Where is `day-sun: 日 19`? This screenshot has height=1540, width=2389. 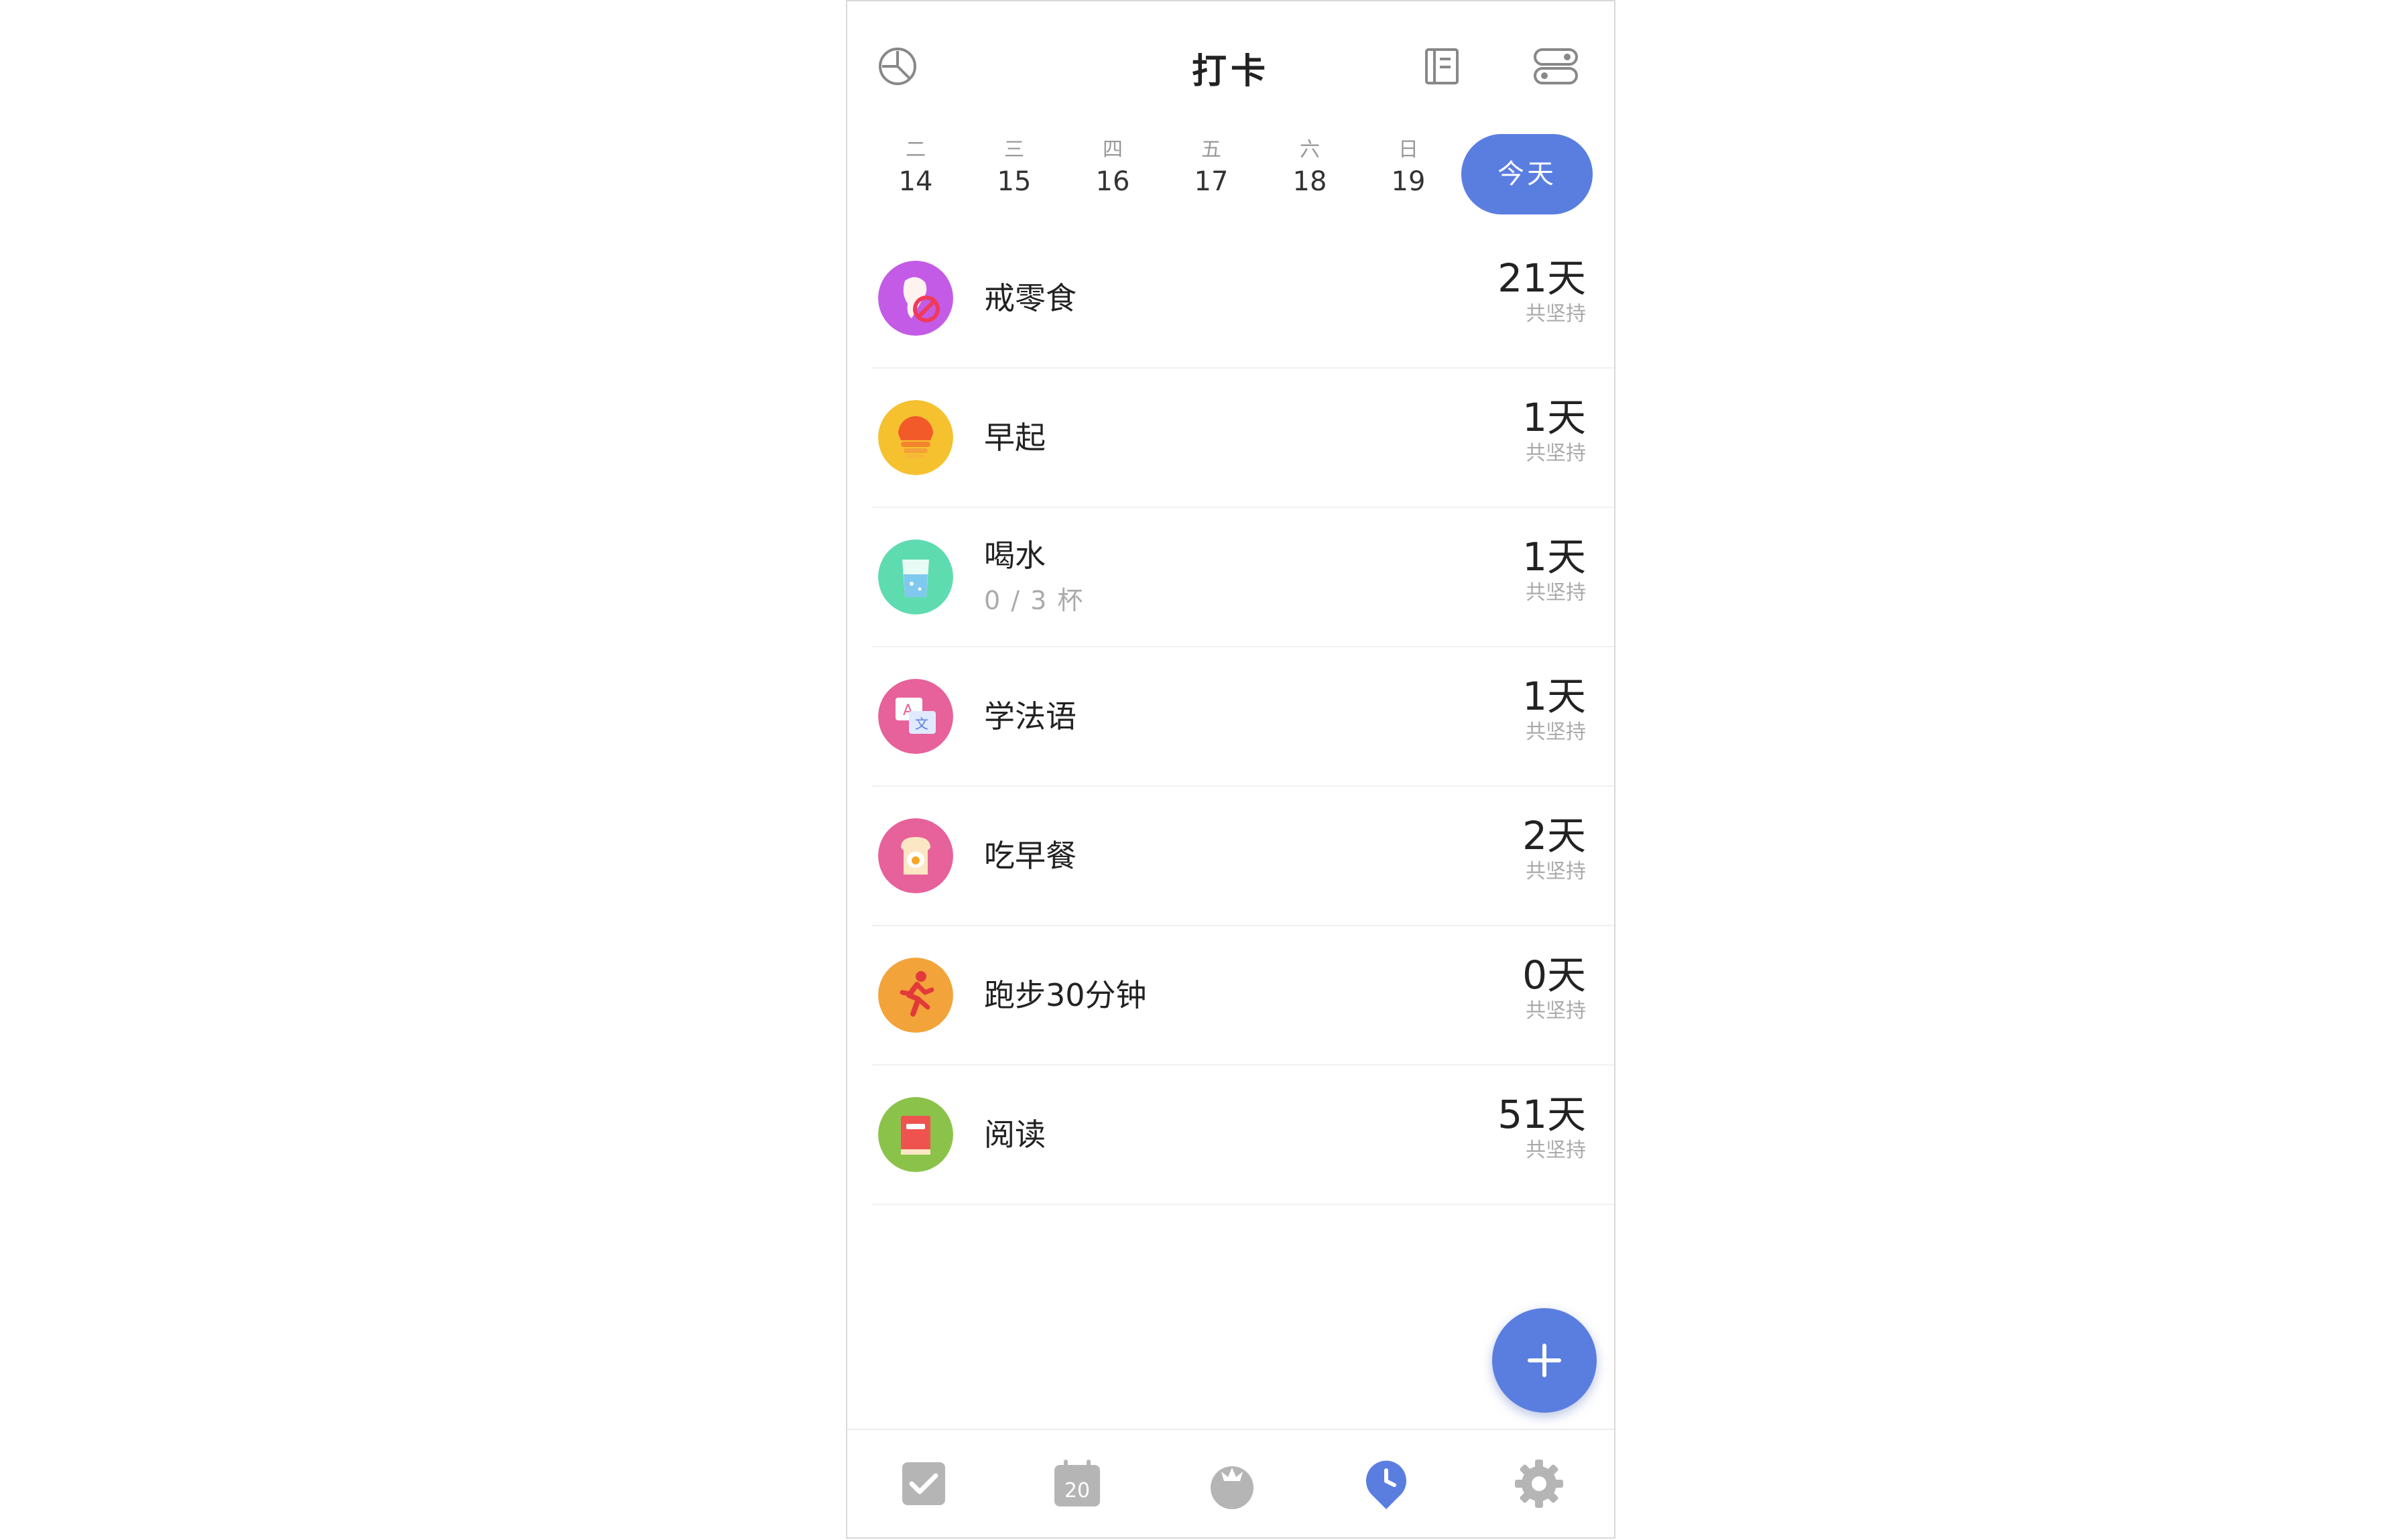
day-sun: 日 19 is located at coordinates (1408, 168).